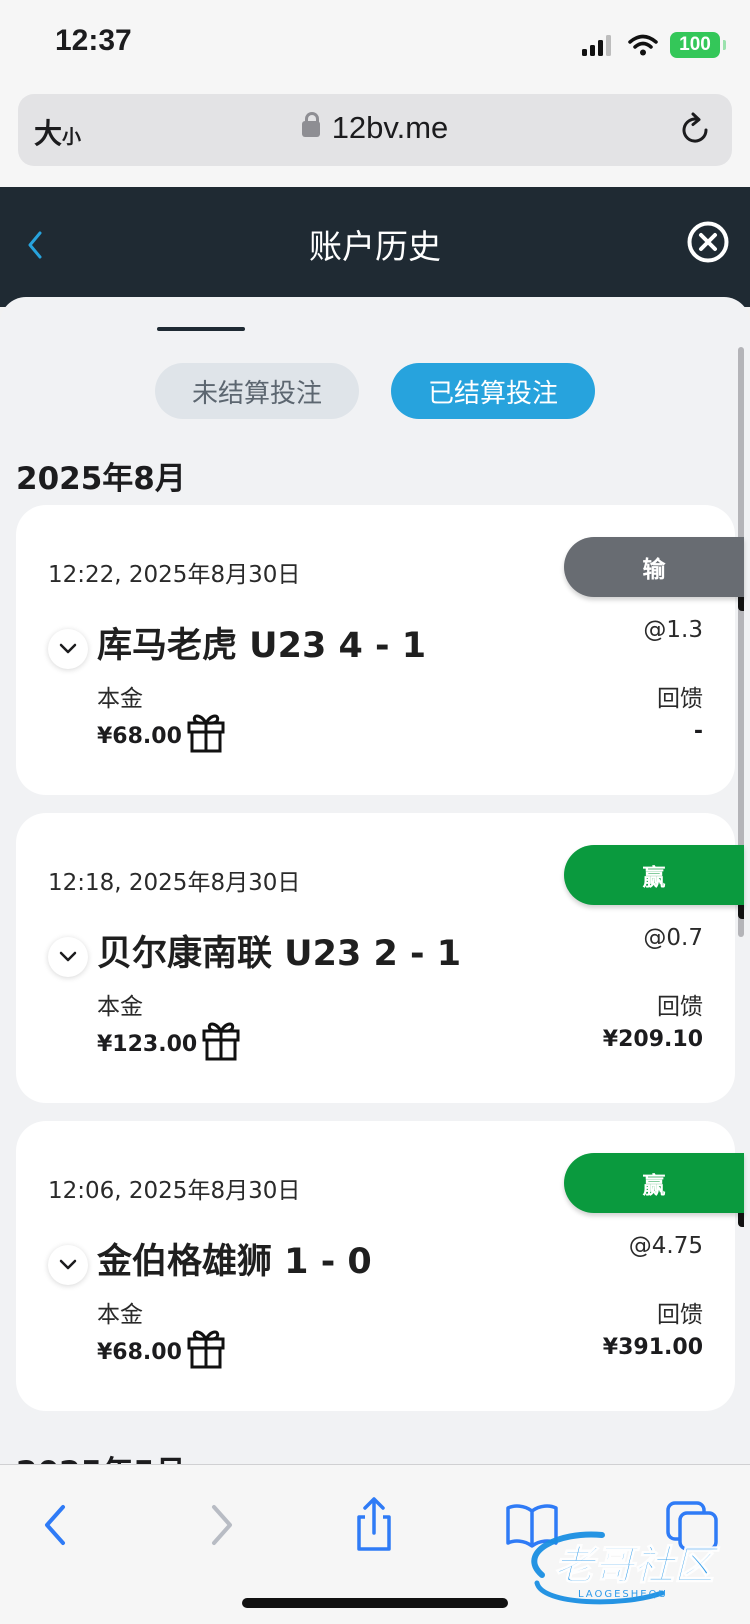  I want to click on browser-toolbar: 老哥社区 LAOGESHEQU, so click(375, 1544).